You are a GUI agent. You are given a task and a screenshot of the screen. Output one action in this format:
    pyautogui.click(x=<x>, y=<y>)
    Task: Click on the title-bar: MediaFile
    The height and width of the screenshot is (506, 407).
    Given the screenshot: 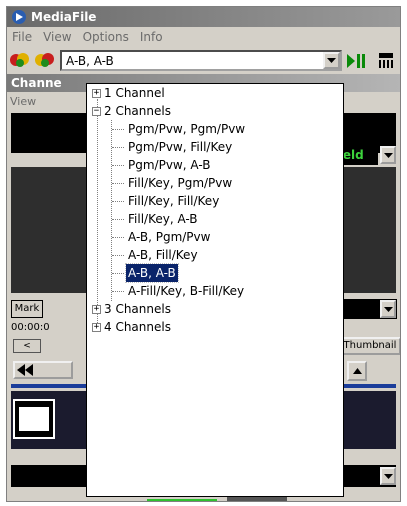 What is the action you would take?
    pyautogui.click(x=203, y=17)
    